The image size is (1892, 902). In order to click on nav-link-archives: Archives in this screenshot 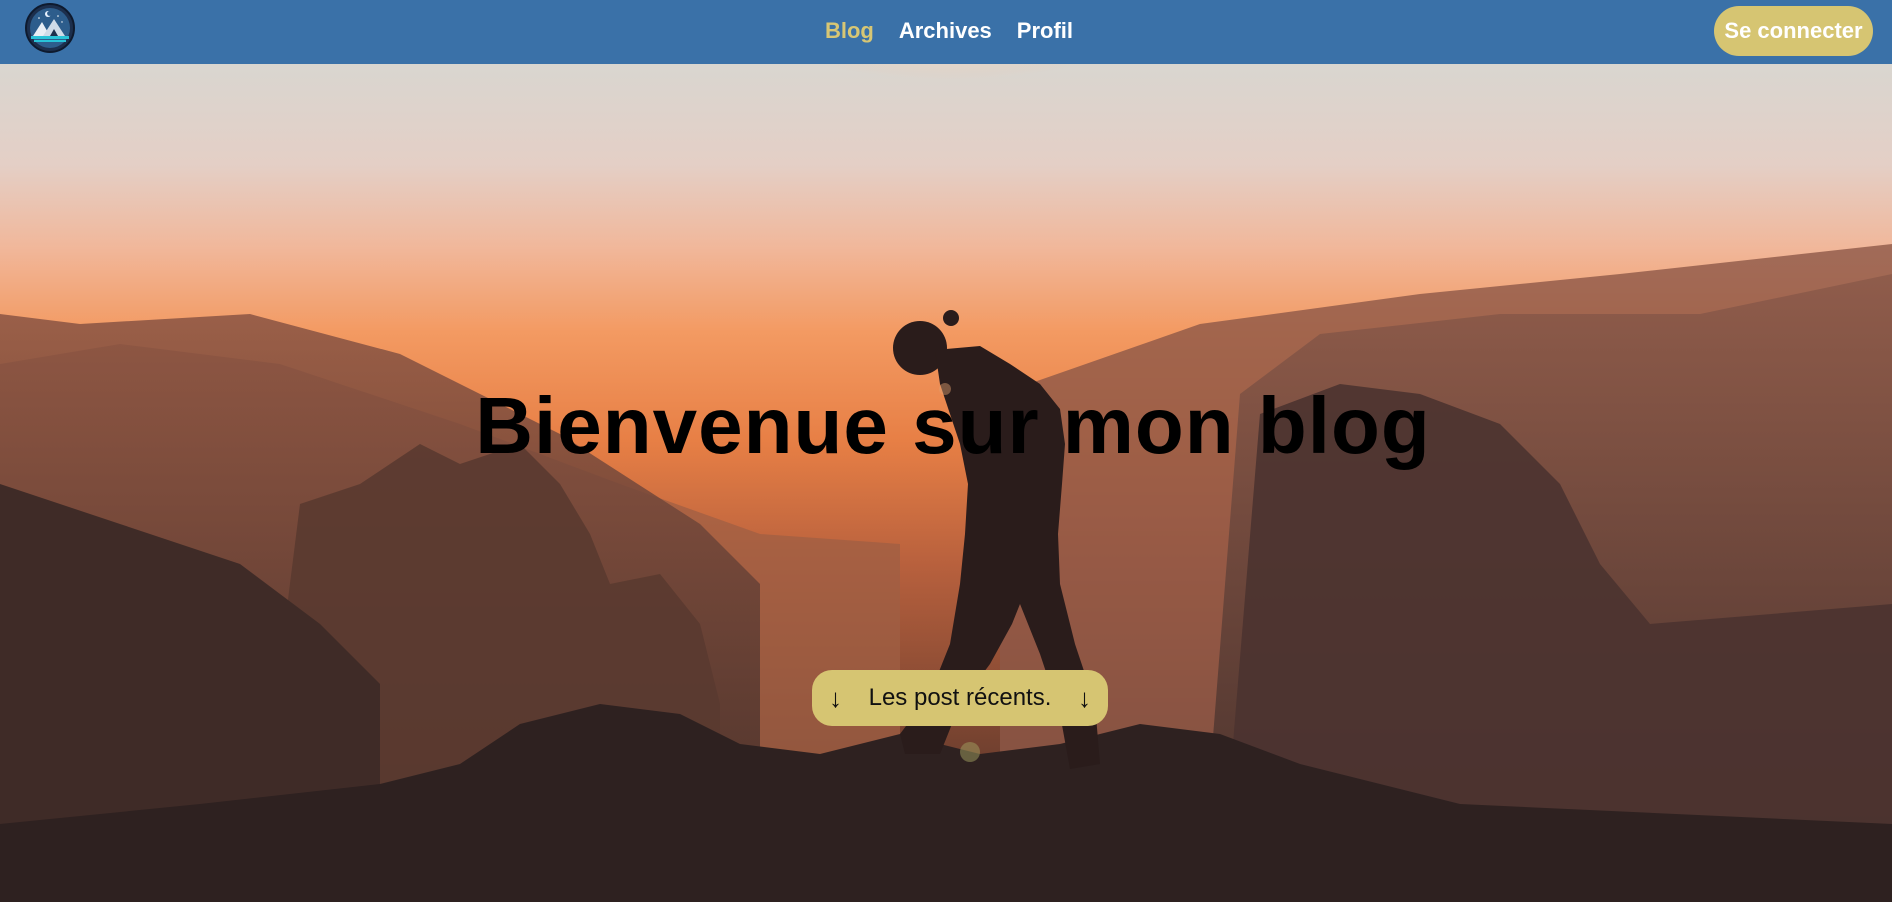, I will do `click(945, 31)`.